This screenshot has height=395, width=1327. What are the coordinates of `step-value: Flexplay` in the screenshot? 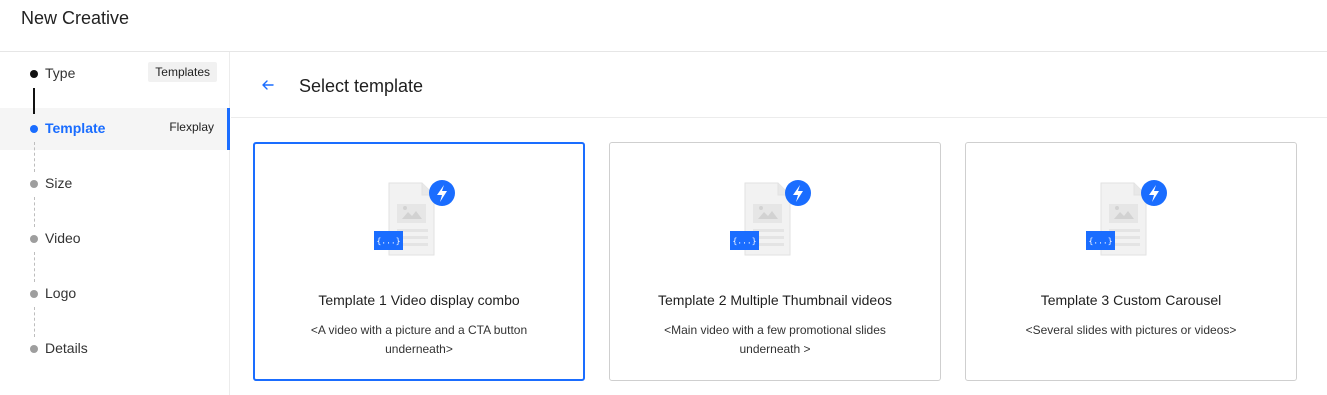 It's located at (191, 127).